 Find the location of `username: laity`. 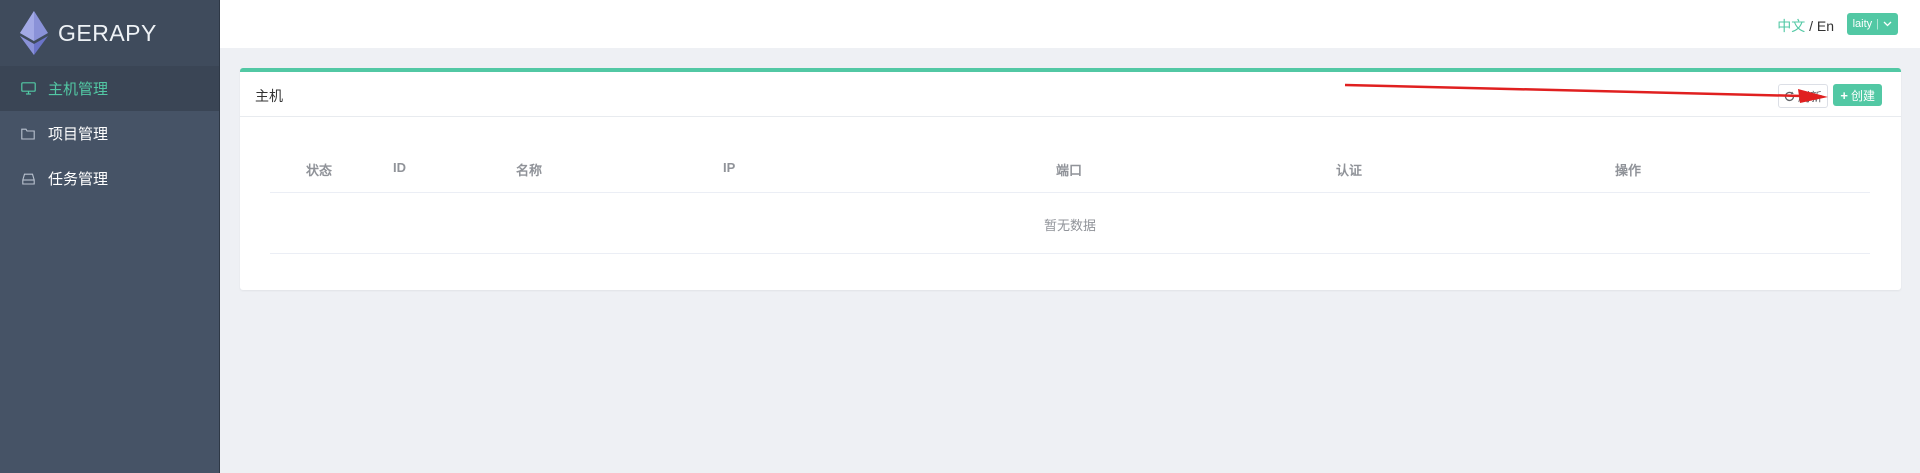

username: laity is located at coordinates (1862, 24).